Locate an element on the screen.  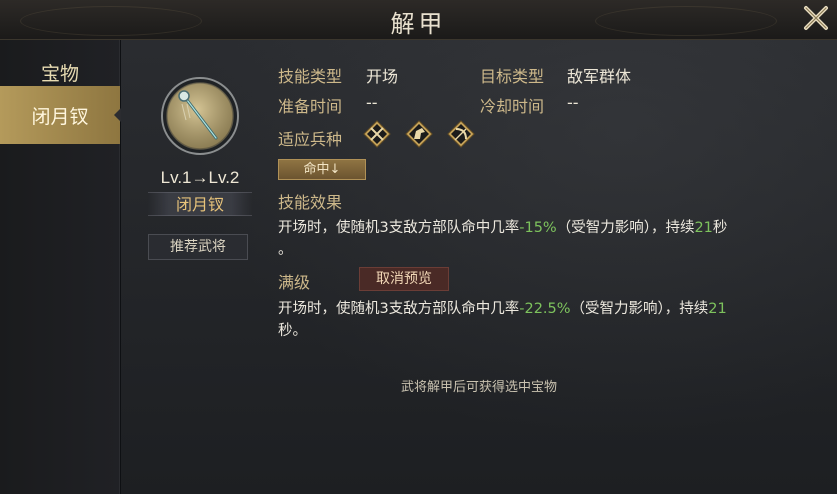
max-effect-value: -22.5% is located at coordinates (545, 309).